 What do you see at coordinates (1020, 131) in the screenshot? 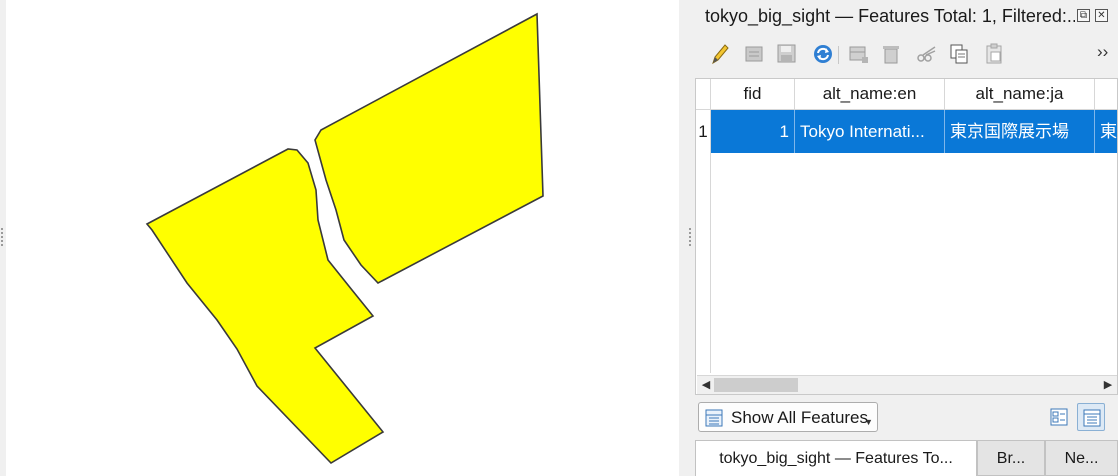
I see `cell-alt-name-ja: 東京国際展示場` at bounding box center [1020, 131].